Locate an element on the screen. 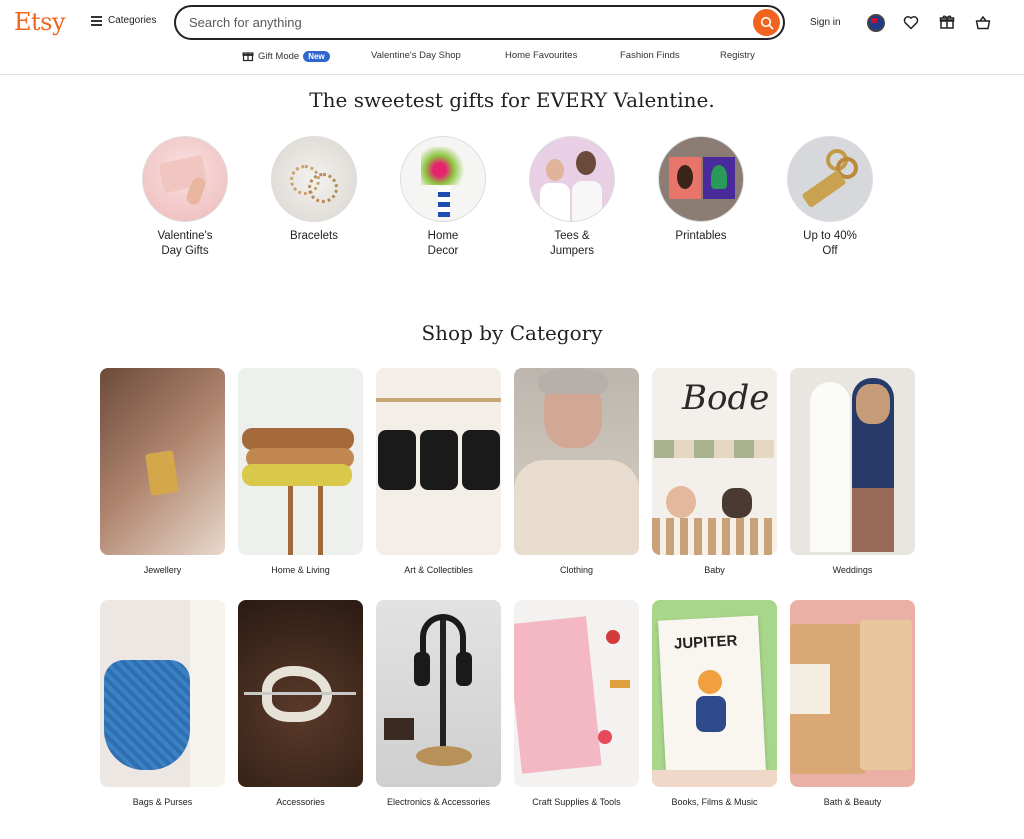  tile-label: Electronics & Accessories is located at coordinates (438, 802).